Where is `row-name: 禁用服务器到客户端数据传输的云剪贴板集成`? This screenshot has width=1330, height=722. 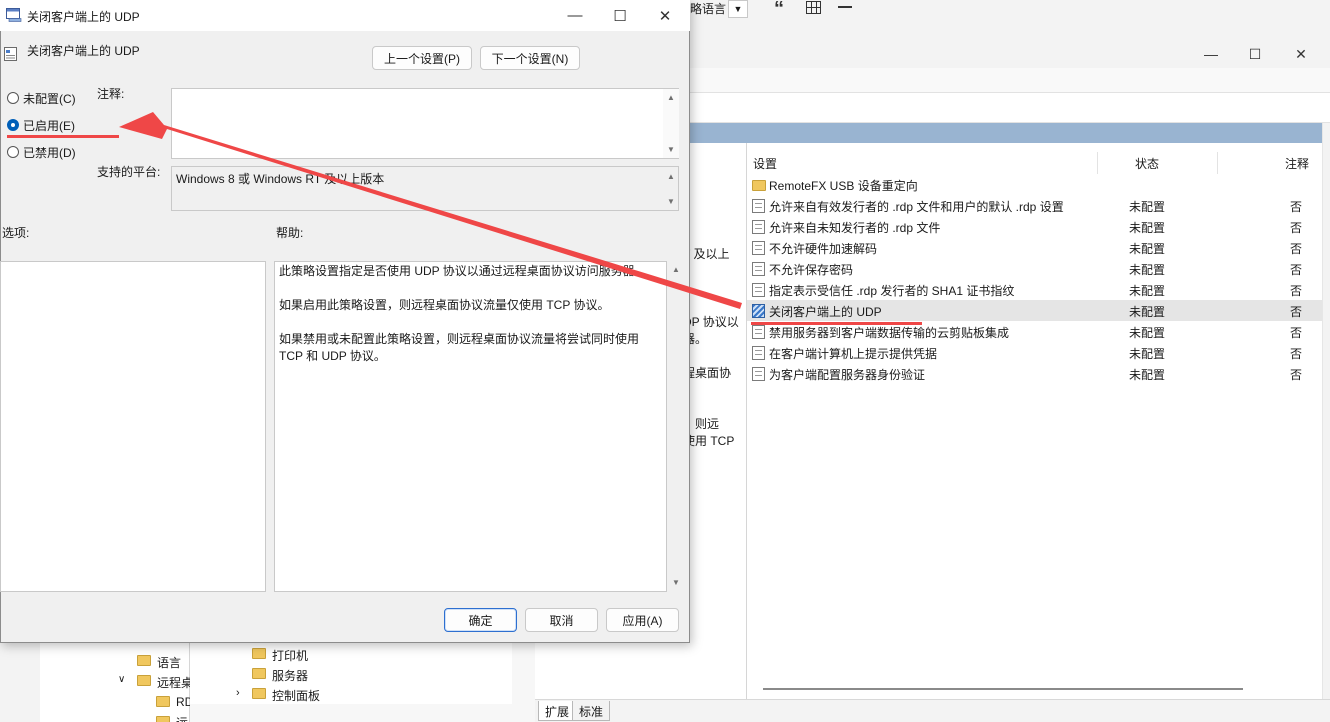
row-name: 禁用服务器到客户端数据传输的云剪贴板集成 is located at coordinates (889, 333).